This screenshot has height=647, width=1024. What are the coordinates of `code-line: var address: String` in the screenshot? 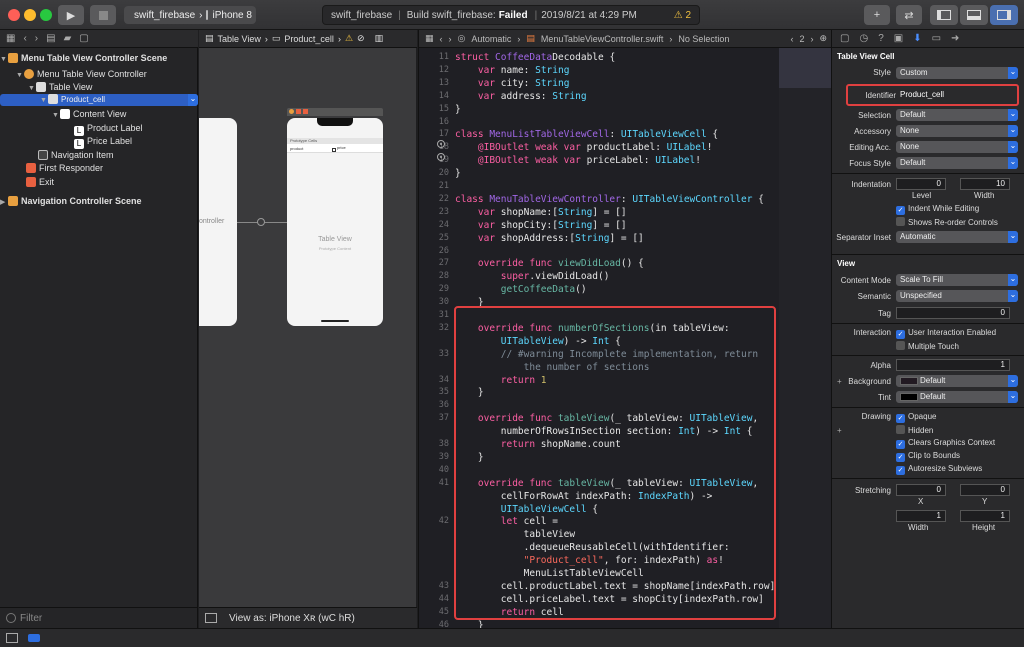 It's located at (521, 96).